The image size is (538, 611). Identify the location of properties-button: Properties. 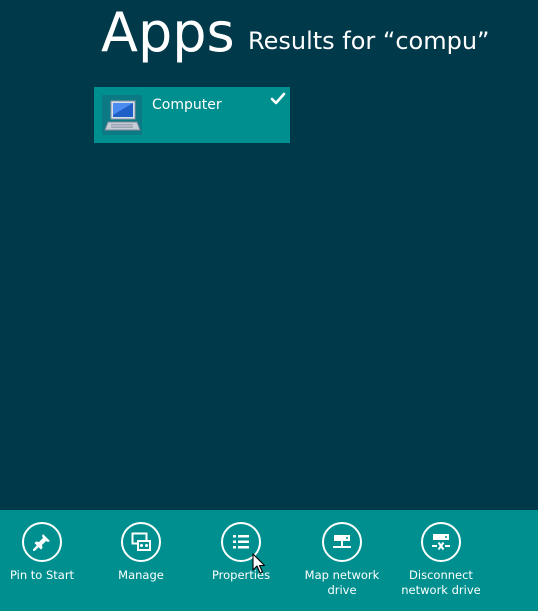
(241, 552).